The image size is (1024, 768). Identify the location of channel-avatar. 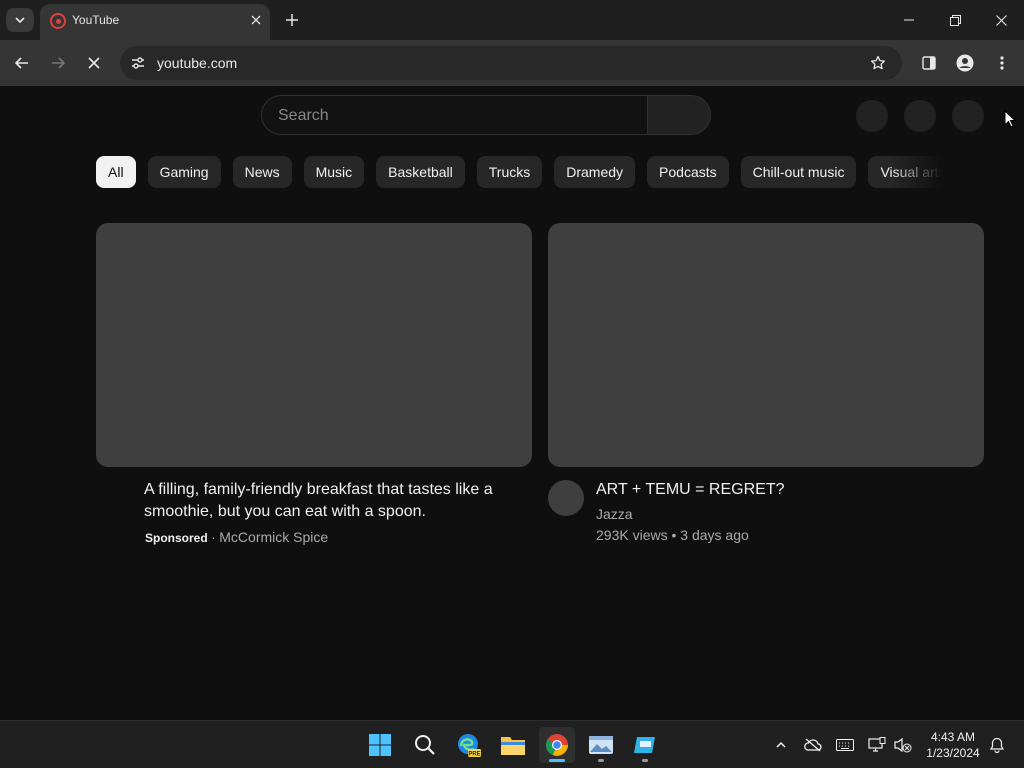
(566, 498).